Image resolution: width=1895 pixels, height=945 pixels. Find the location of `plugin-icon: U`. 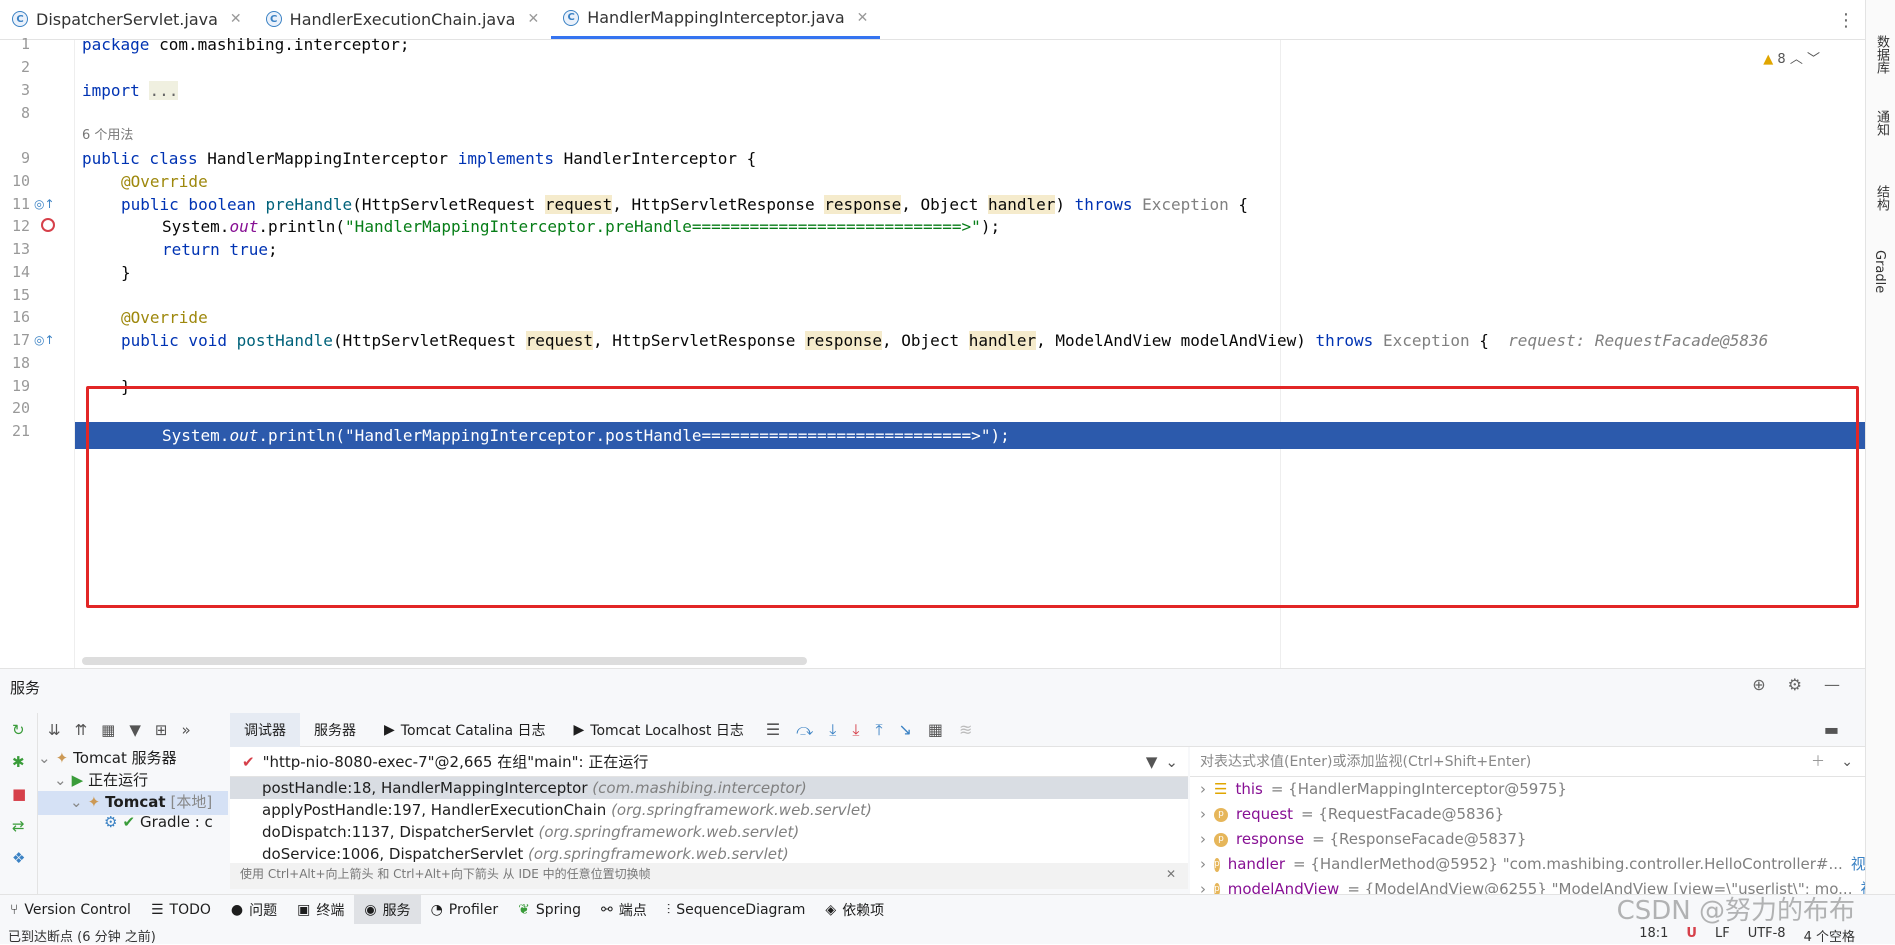

plugin-icon: U is located at coordinates (1691, 935).